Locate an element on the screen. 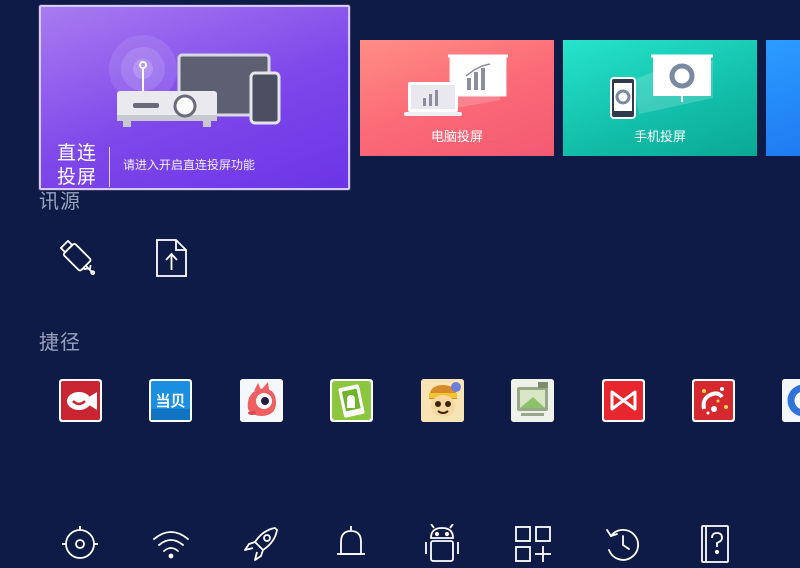  next-card is located at coordinates (783, 98).